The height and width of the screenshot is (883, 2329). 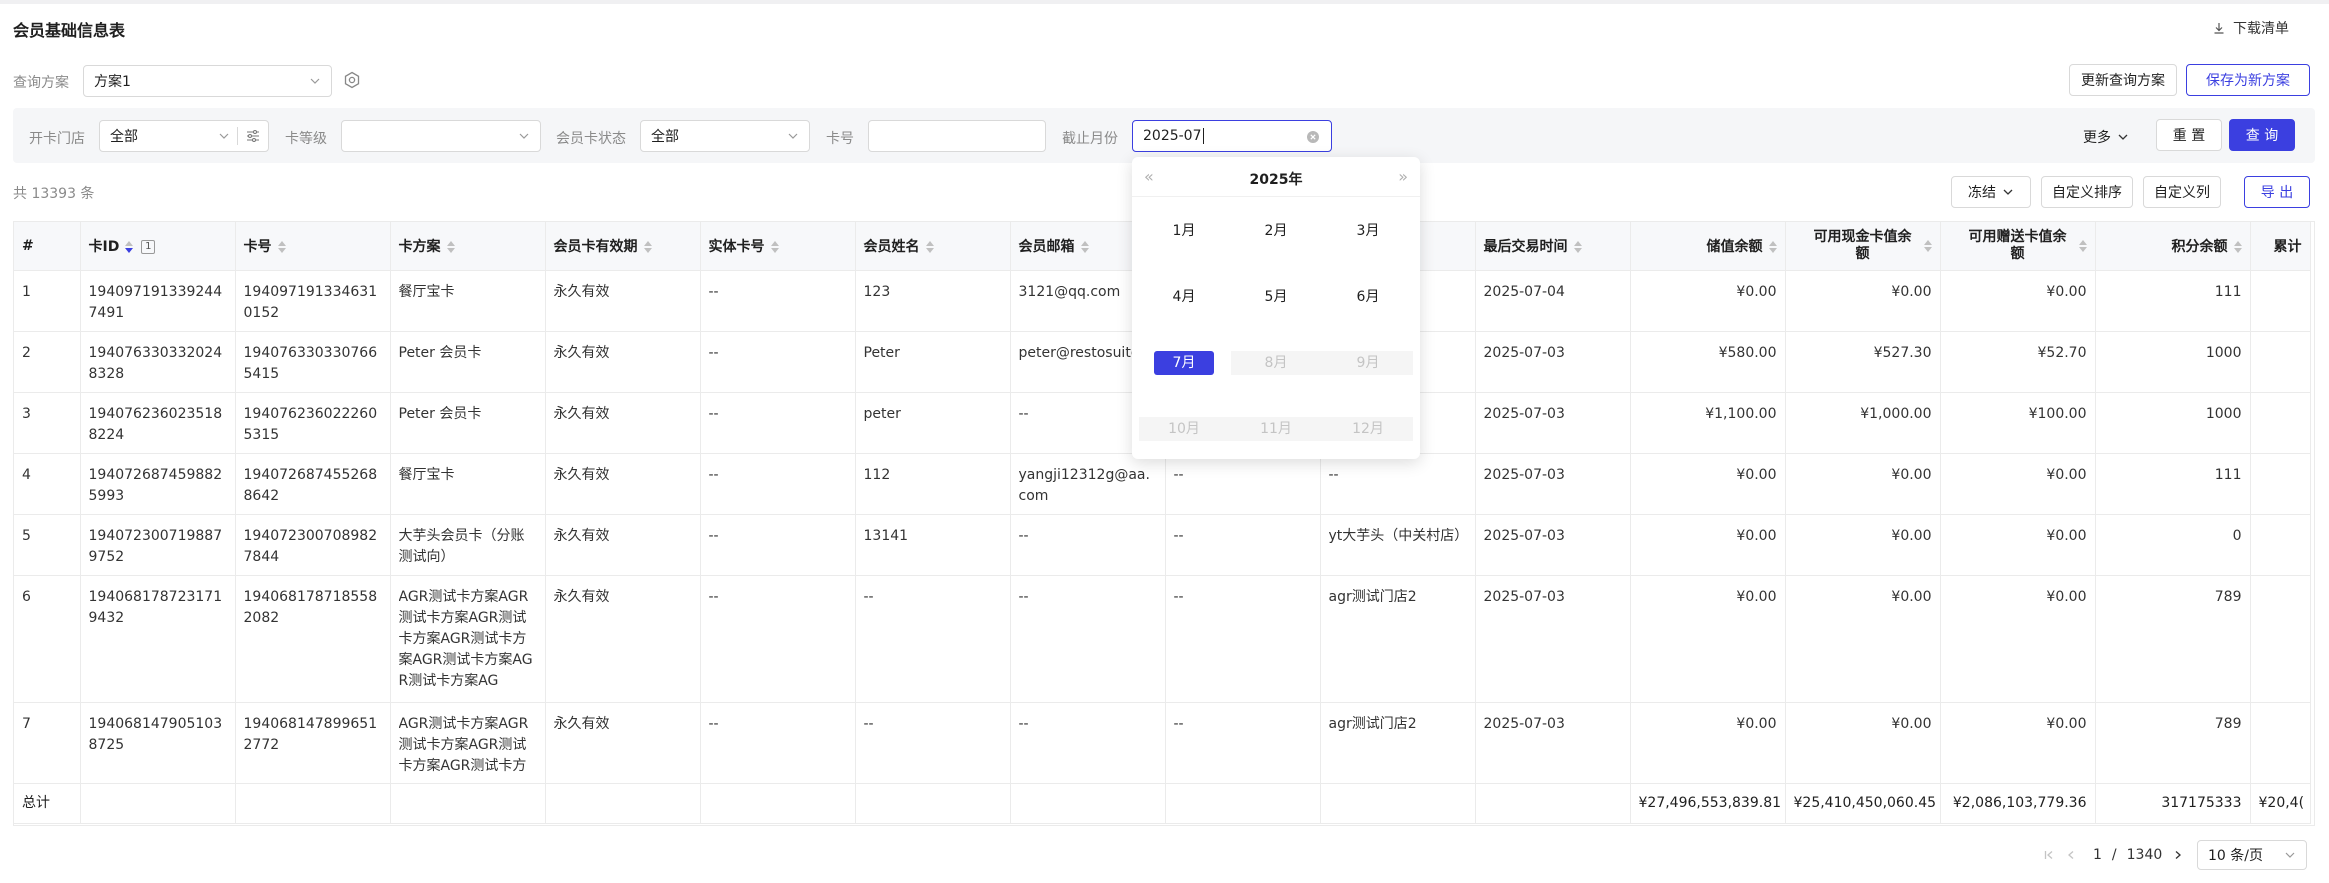 I want to click on month-cell: 11月, so click(x=1276, y=429).